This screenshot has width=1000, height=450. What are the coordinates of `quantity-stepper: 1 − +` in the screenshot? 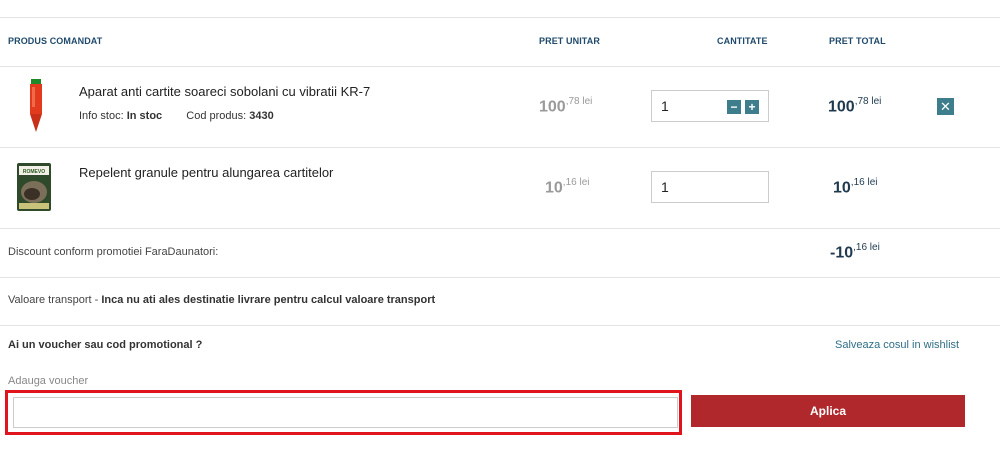 It's located at (710, 106).